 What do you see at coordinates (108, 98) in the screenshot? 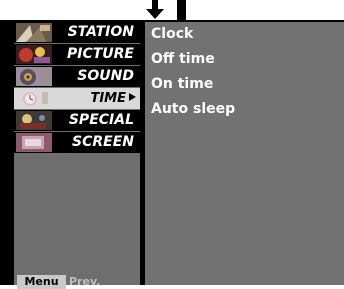
I see `time-label: TIME` at bounding box center [108, 98].